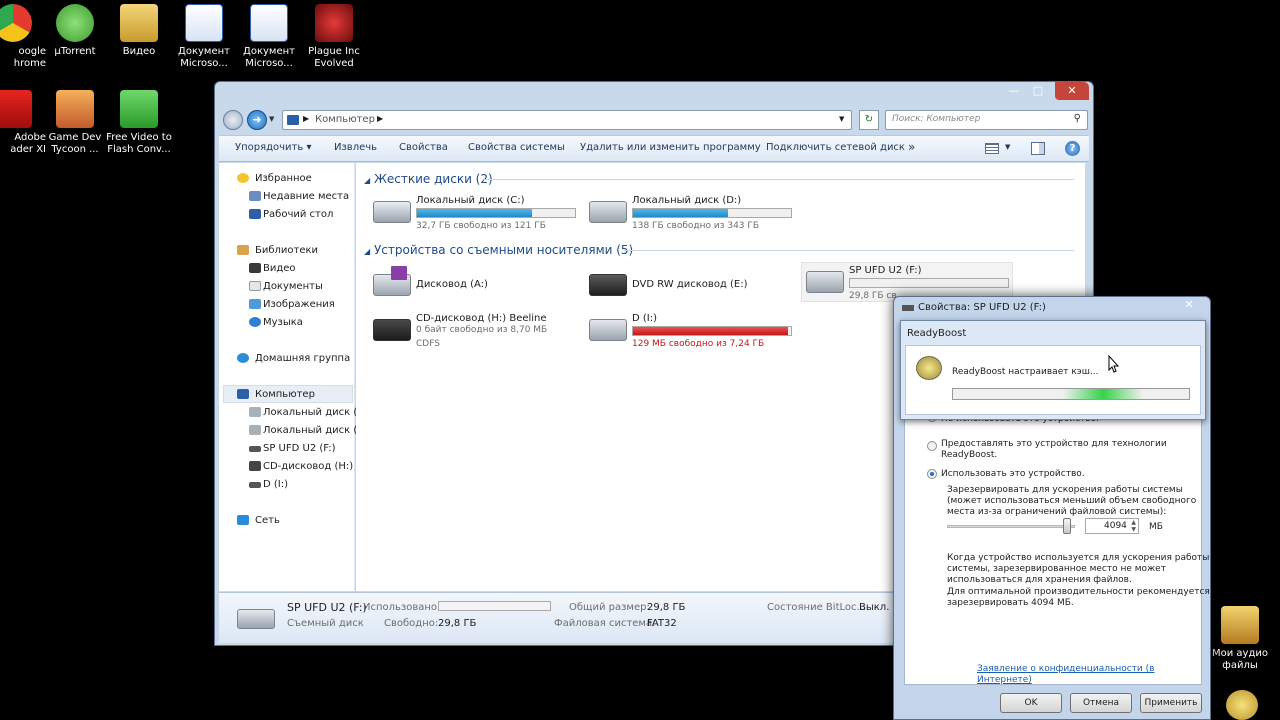 Image resolution: width=1280 pixels, height=720 pixels. What do you see at coordinates (285, 394) in the screenshot?
I see `nav-computer: Компьютер` at bounding box center [285, 394].